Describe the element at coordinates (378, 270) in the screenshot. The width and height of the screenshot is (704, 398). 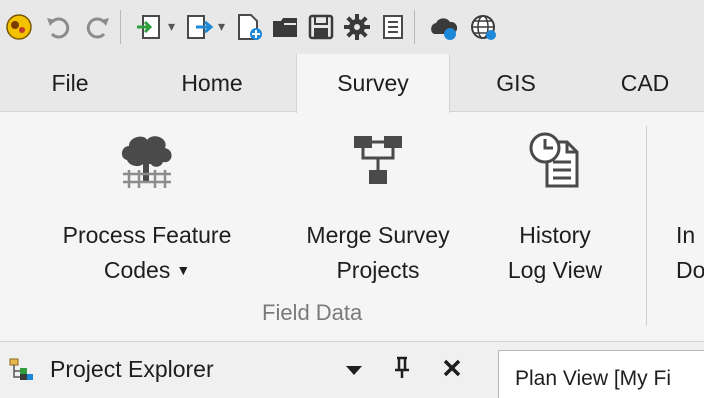
I see `merge-survey-projects-line2: Projects` at that location.